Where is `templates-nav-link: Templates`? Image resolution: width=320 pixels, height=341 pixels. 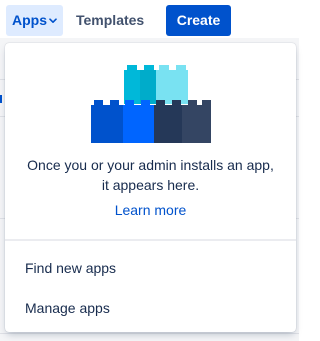 templates-nav-link: Templates is located at coordinates (110, 20).